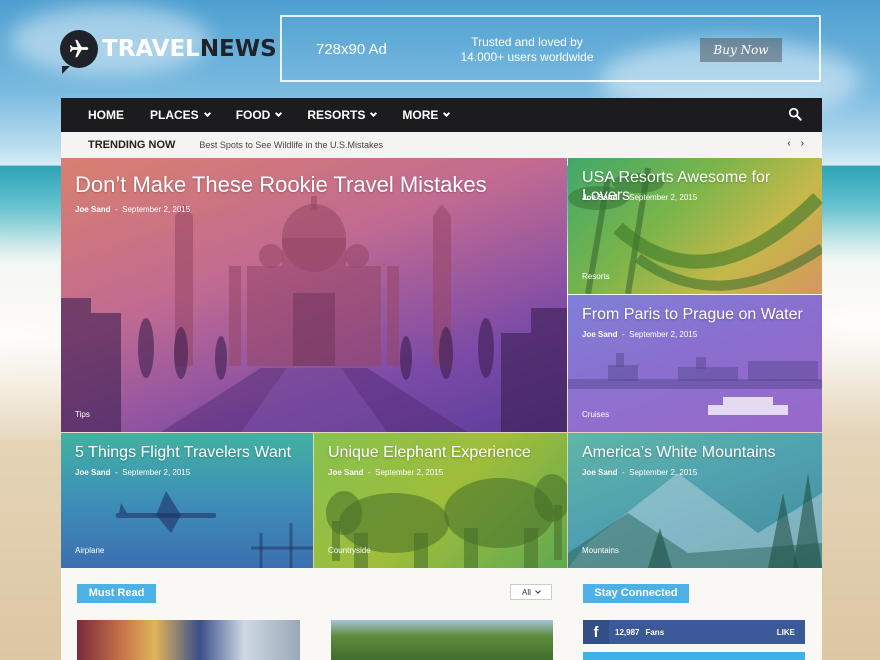 This screenshot has height=660, width=880. What do you see at coordinates (253, 115) in the screenshot?
I see `nav-item-label: FOOD` at bounding box center [253, 115].